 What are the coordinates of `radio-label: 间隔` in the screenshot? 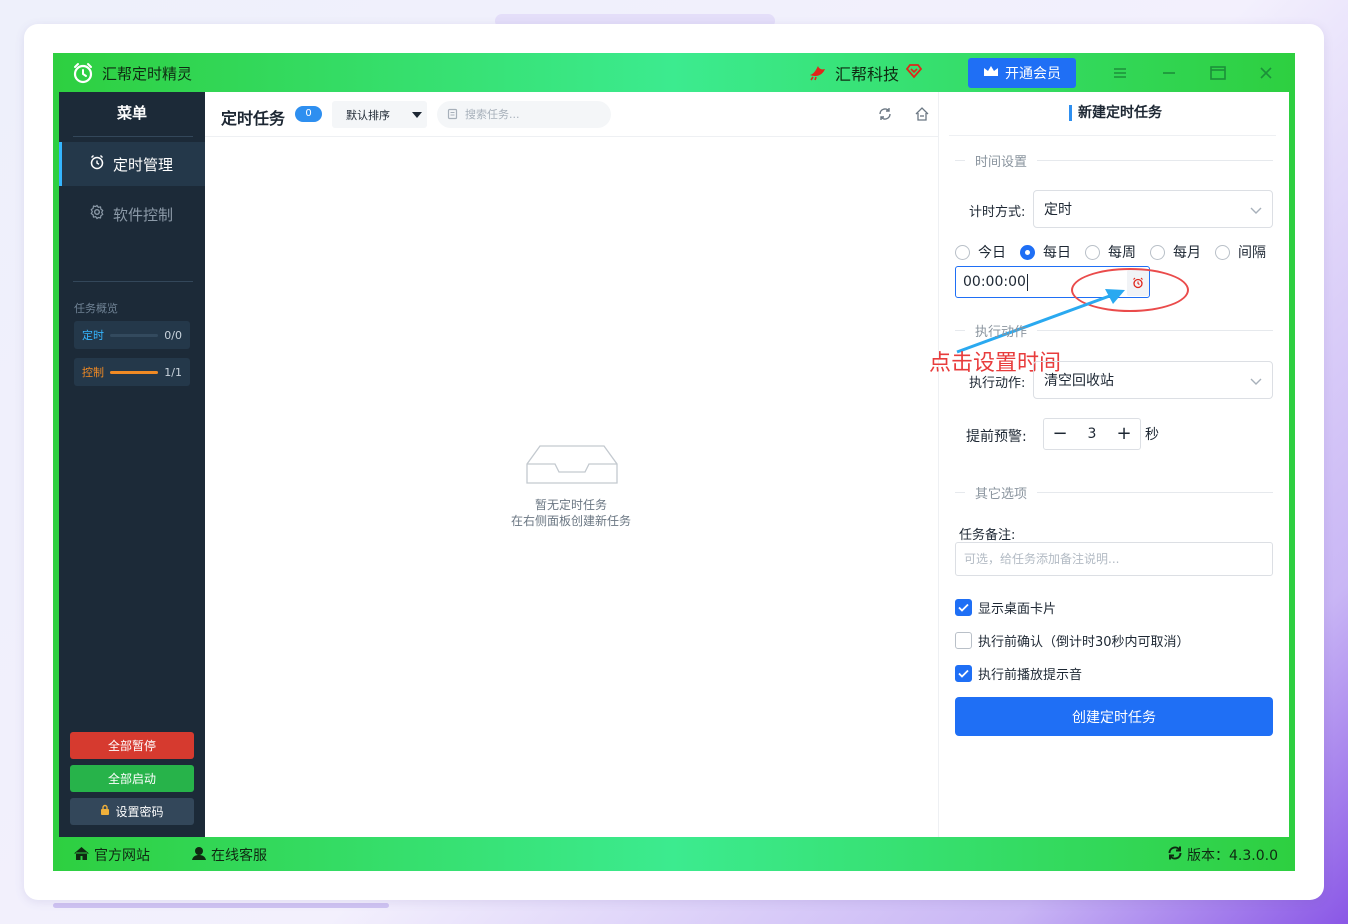 It's located at (1252, 253).